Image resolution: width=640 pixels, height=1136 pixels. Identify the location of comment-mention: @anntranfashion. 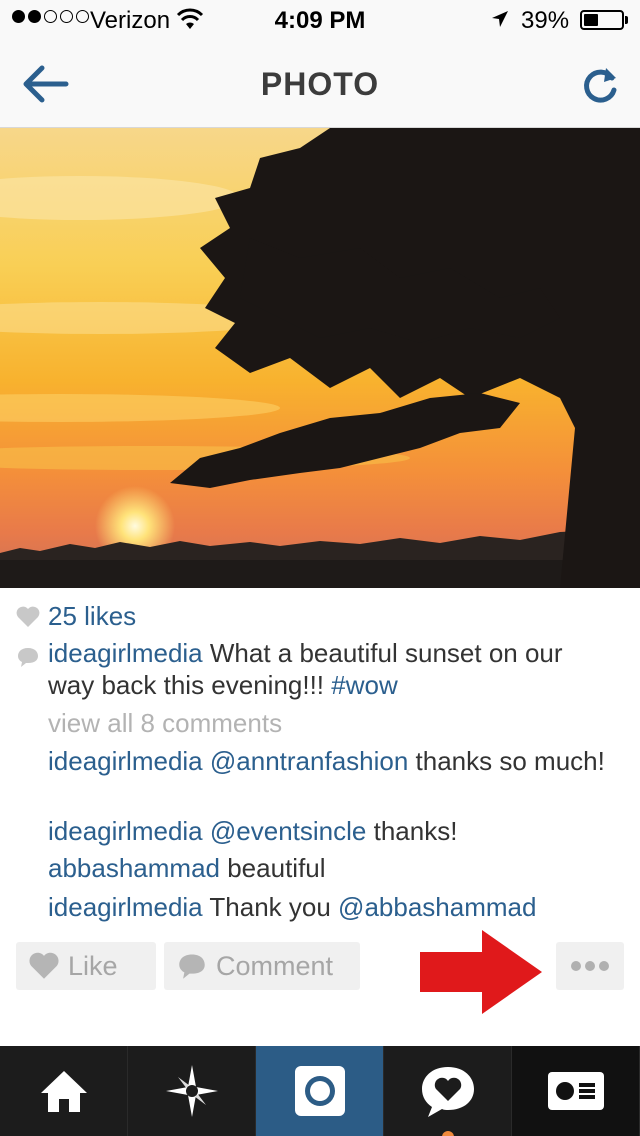
(309, 761).